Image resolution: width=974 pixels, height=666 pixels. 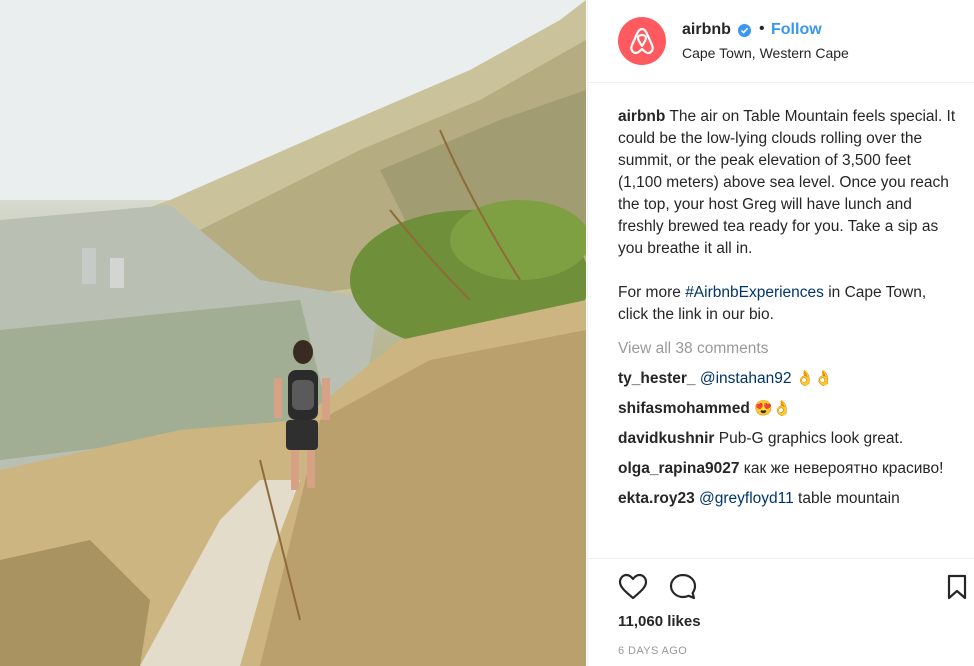 What do you see at coordinates (957, 587) in the screenshot?
I see `bookmark-icon` at bounding box center [957, 587].